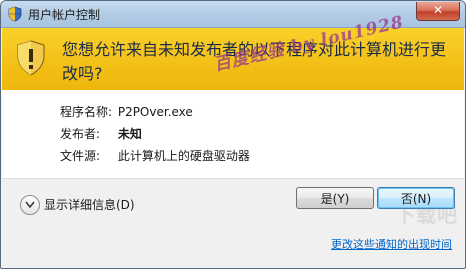 This screenshot has width=466, height=269. Describe the element at coordinates (416, 198) in the screenshot. I see `no-button: 否(N)` at that location.